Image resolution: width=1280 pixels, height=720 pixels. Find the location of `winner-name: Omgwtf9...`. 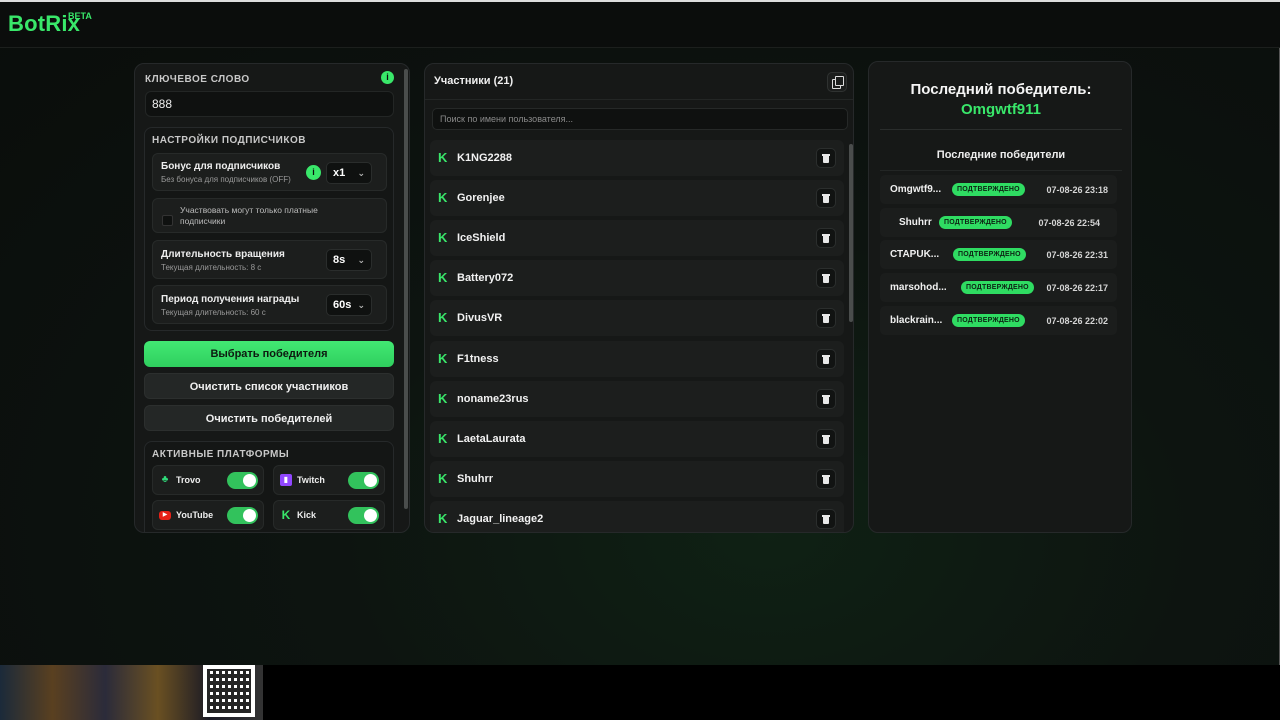

winner-name: Omgwtf9... is located at coordinates (916, 189).